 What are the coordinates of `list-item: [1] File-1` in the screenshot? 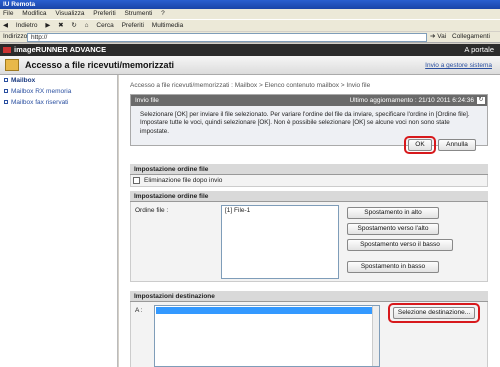 It's located at (280, 210).